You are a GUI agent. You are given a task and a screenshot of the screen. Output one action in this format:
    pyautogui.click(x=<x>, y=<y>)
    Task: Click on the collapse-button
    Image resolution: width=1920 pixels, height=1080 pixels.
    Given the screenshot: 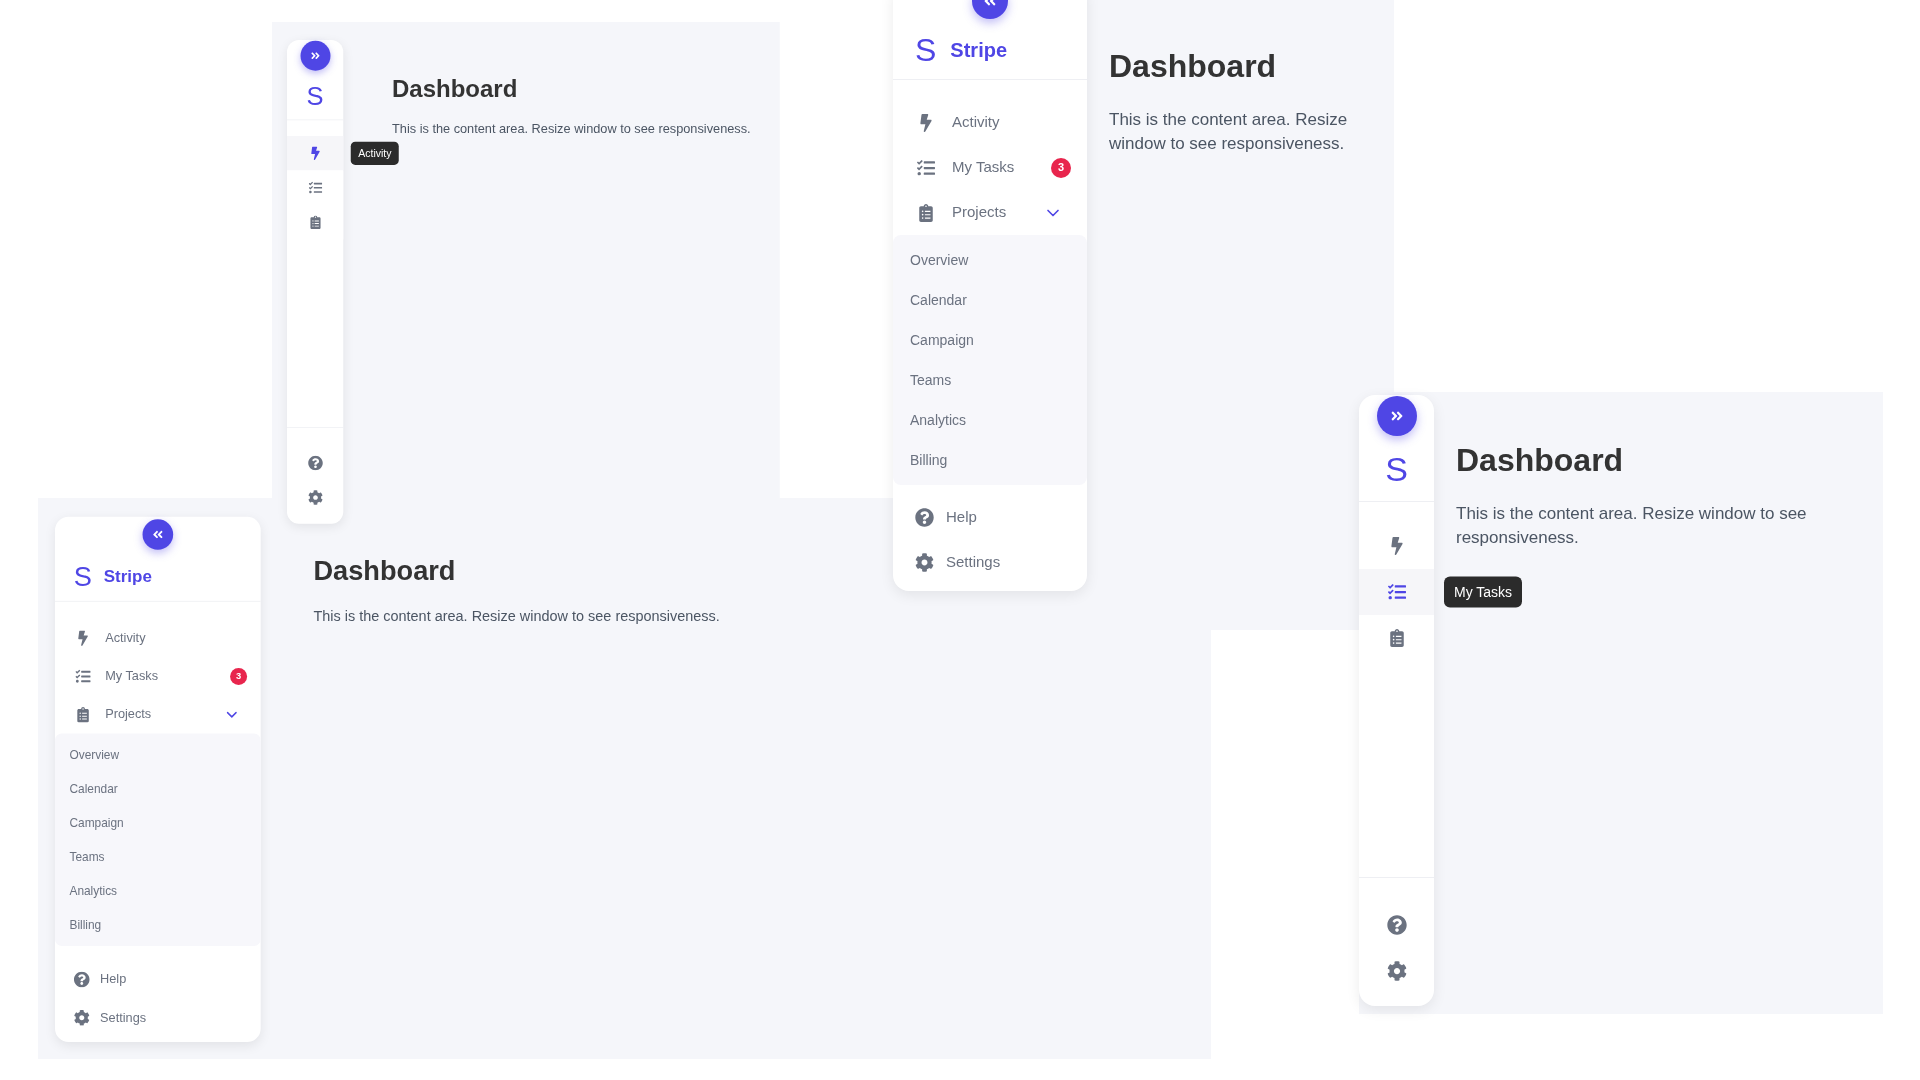 What is the action you would take?
    pyautogui.click(x=158, y=534)
    